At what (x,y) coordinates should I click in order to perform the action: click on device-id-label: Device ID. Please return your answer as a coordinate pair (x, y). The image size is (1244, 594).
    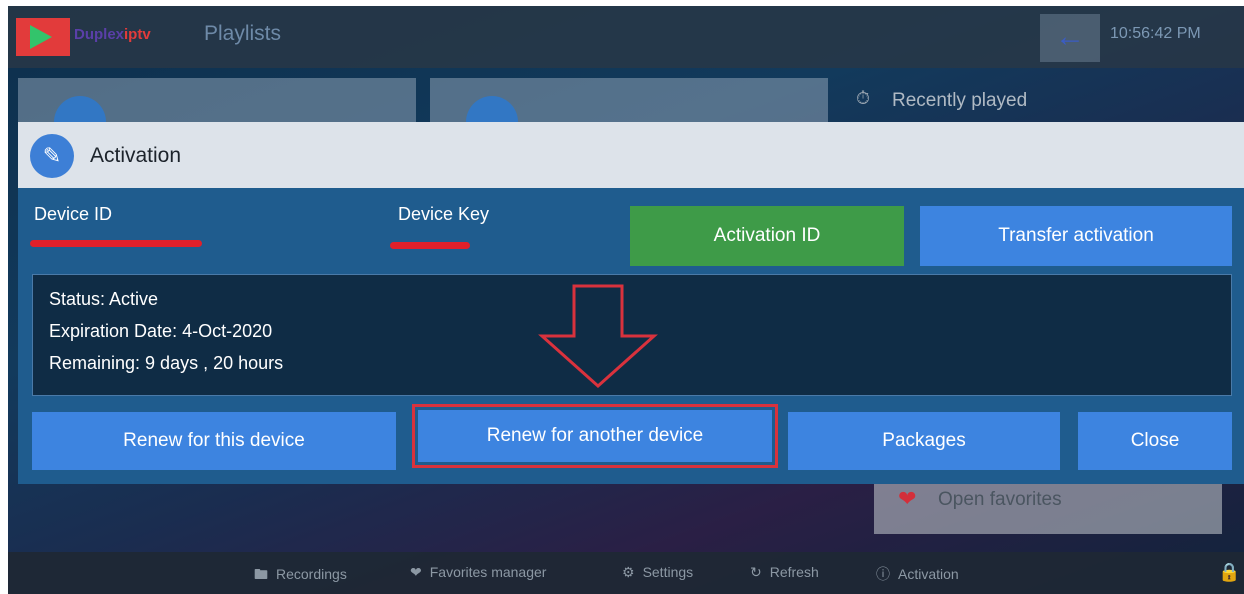
    Looking at the image, I should click on (73, 214).